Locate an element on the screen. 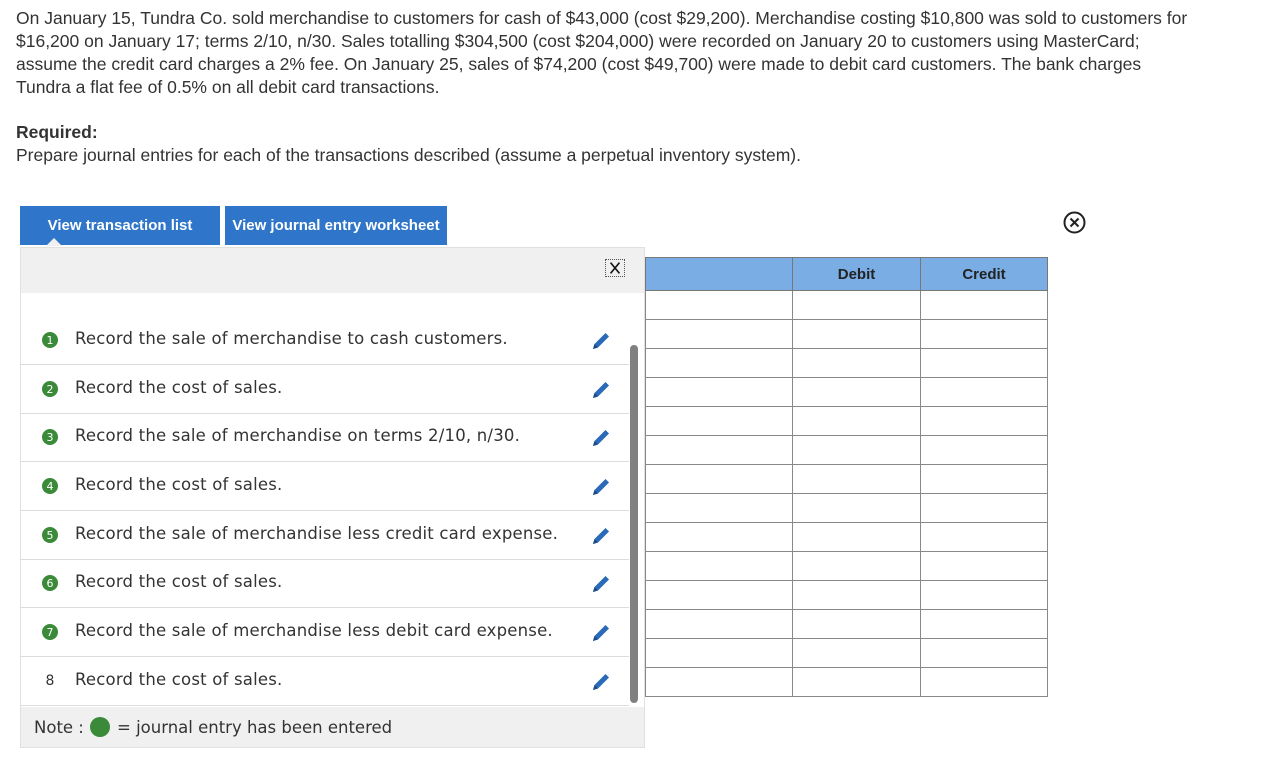 Image resolution: width=1271 pixels, height=771 pixels. close-circle-icon is located at coordinates (1074, 222).